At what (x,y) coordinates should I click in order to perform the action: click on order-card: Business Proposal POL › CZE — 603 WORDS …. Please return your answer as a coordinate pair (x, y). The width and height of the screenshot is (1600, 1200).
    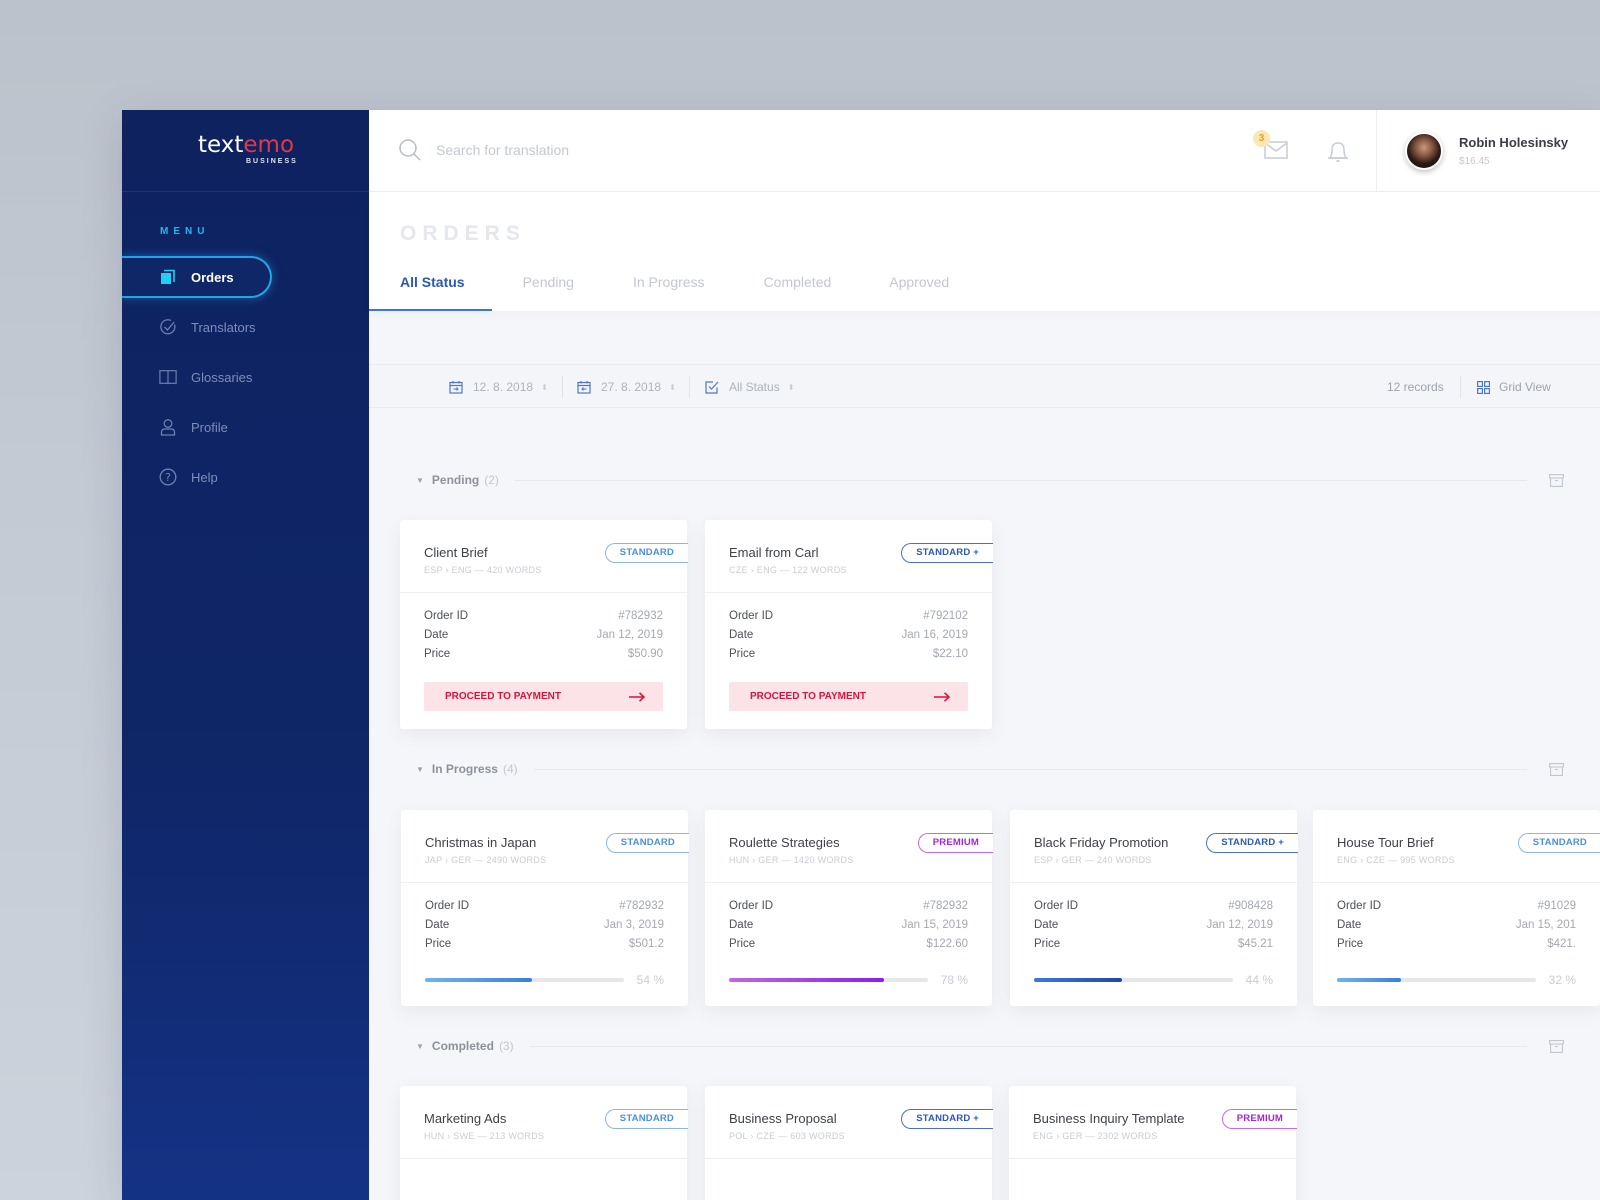
    Looking at the image, I should click on (849, 1143).